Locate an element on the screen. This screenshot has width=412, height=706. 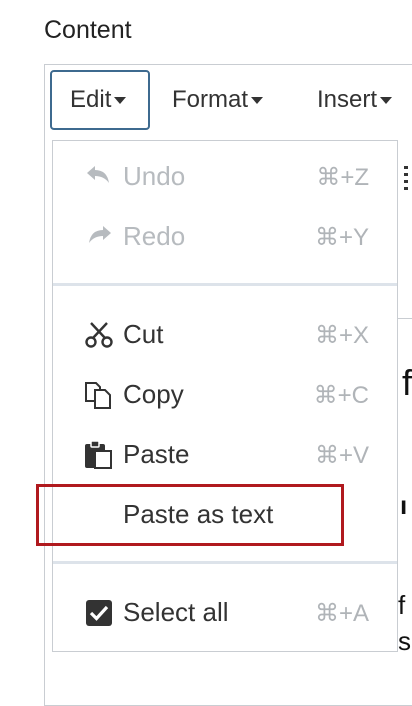
menu-item-undo: Undo ⌘+Z is located at coordinates (225, 177).